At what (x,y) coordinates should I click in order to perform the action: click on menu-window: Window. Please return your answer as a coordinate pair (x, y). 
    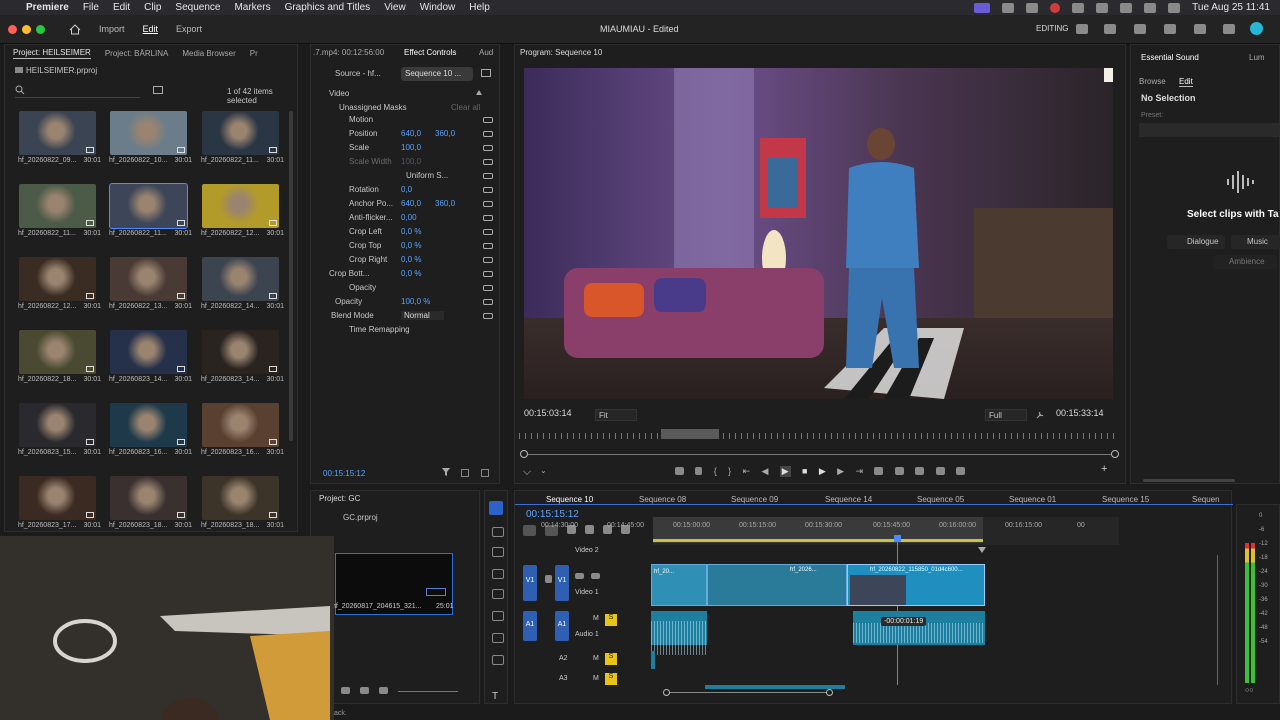
    Looking at the image, I should click on (438, 7).